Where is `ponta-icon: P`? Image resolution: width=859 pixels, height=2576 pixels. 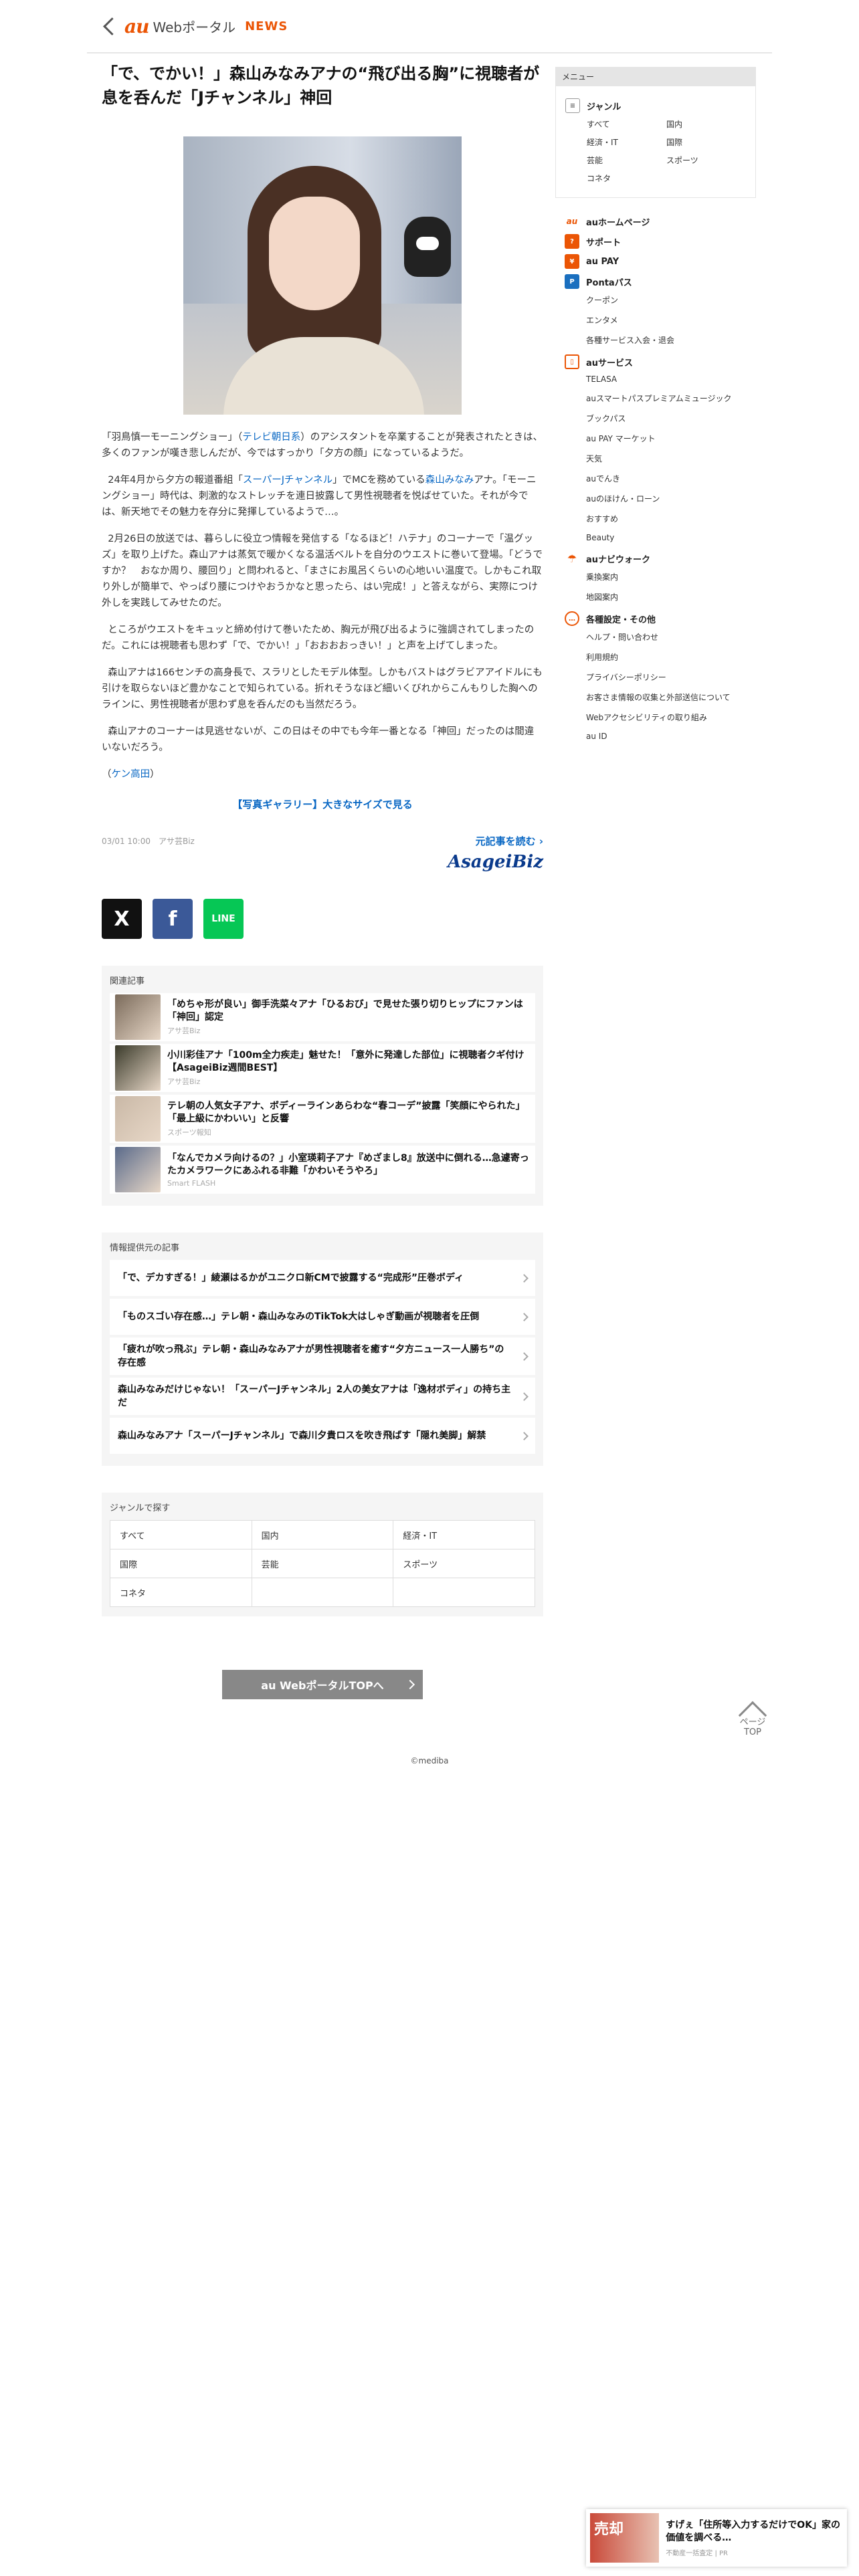
ponta-icon: P is located at coordinates (572, 281).